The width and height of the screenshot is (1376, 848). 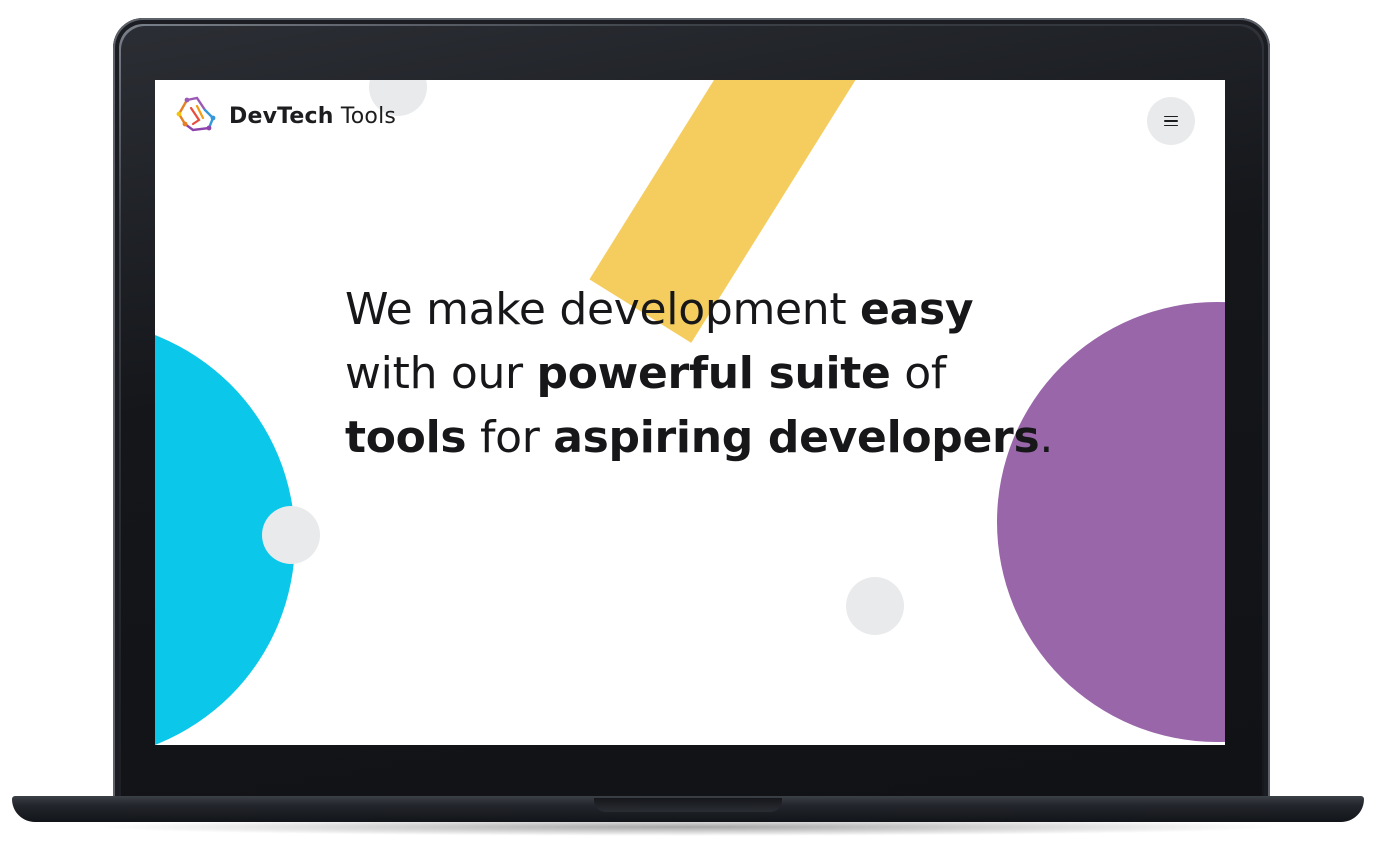 What do you see at coordinates (713, 373) in the screenshot?
I see `headline-emphasis: powerful suite` at bounding box center [713, 373].